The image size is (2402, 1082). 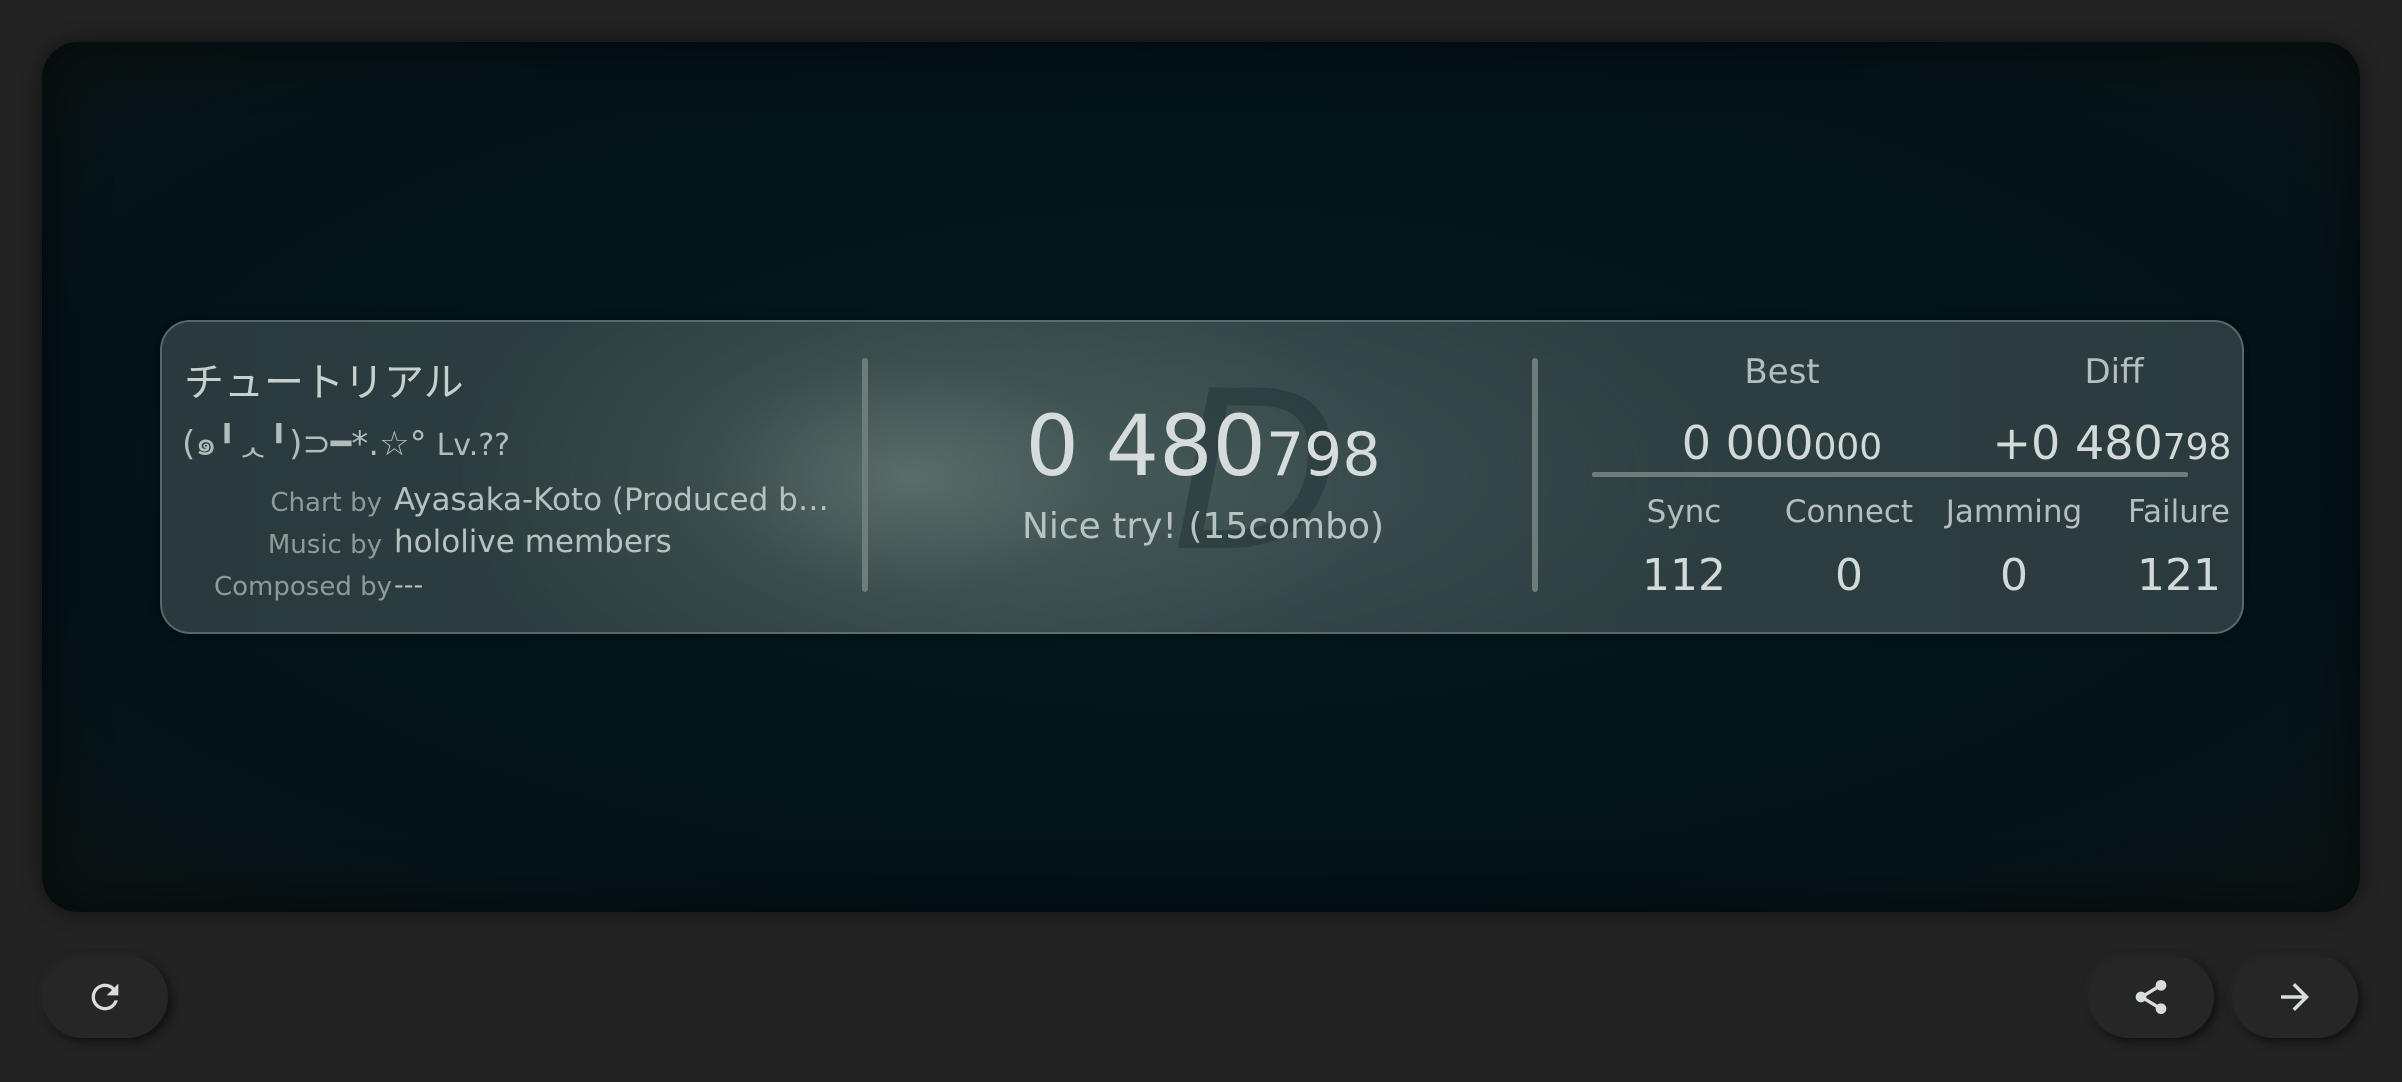 I want to click on best-score-major: 0 000, so click(x=1747, y=443).